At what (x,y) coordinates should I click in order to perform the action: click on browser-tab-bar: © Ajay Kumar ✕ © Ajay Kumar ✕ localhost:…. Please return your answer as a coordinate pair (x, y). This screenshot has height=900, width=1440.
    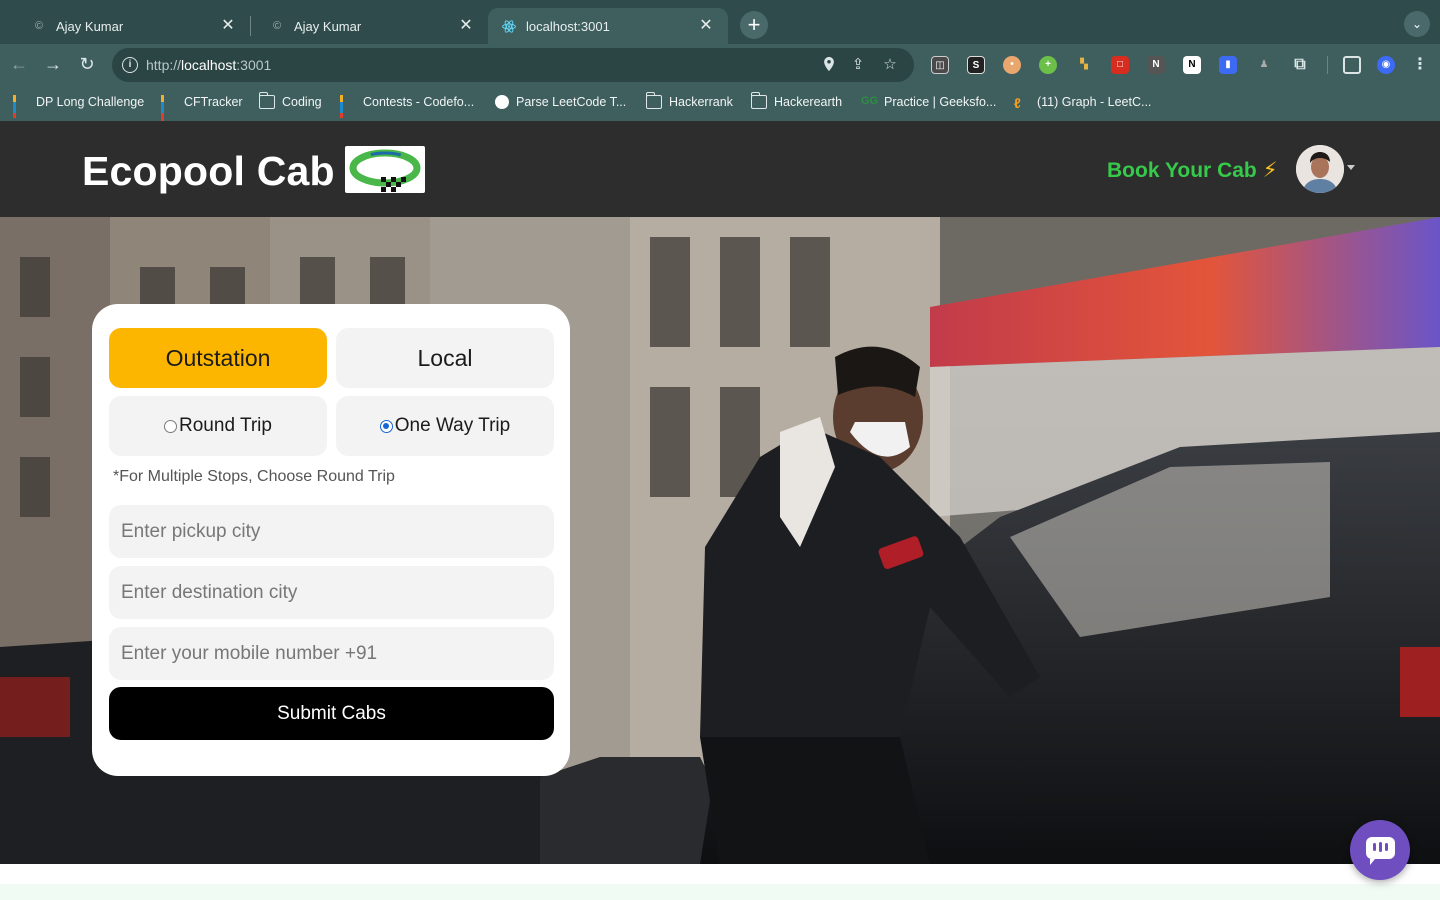
    Looking at the image, I should click on (720, 22).